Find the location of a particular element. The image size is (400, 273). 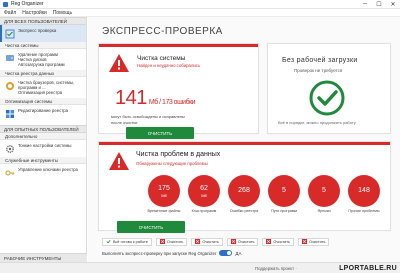

metric-cache: 62 Мб Кэш программ is located at coordinates (204, 194).